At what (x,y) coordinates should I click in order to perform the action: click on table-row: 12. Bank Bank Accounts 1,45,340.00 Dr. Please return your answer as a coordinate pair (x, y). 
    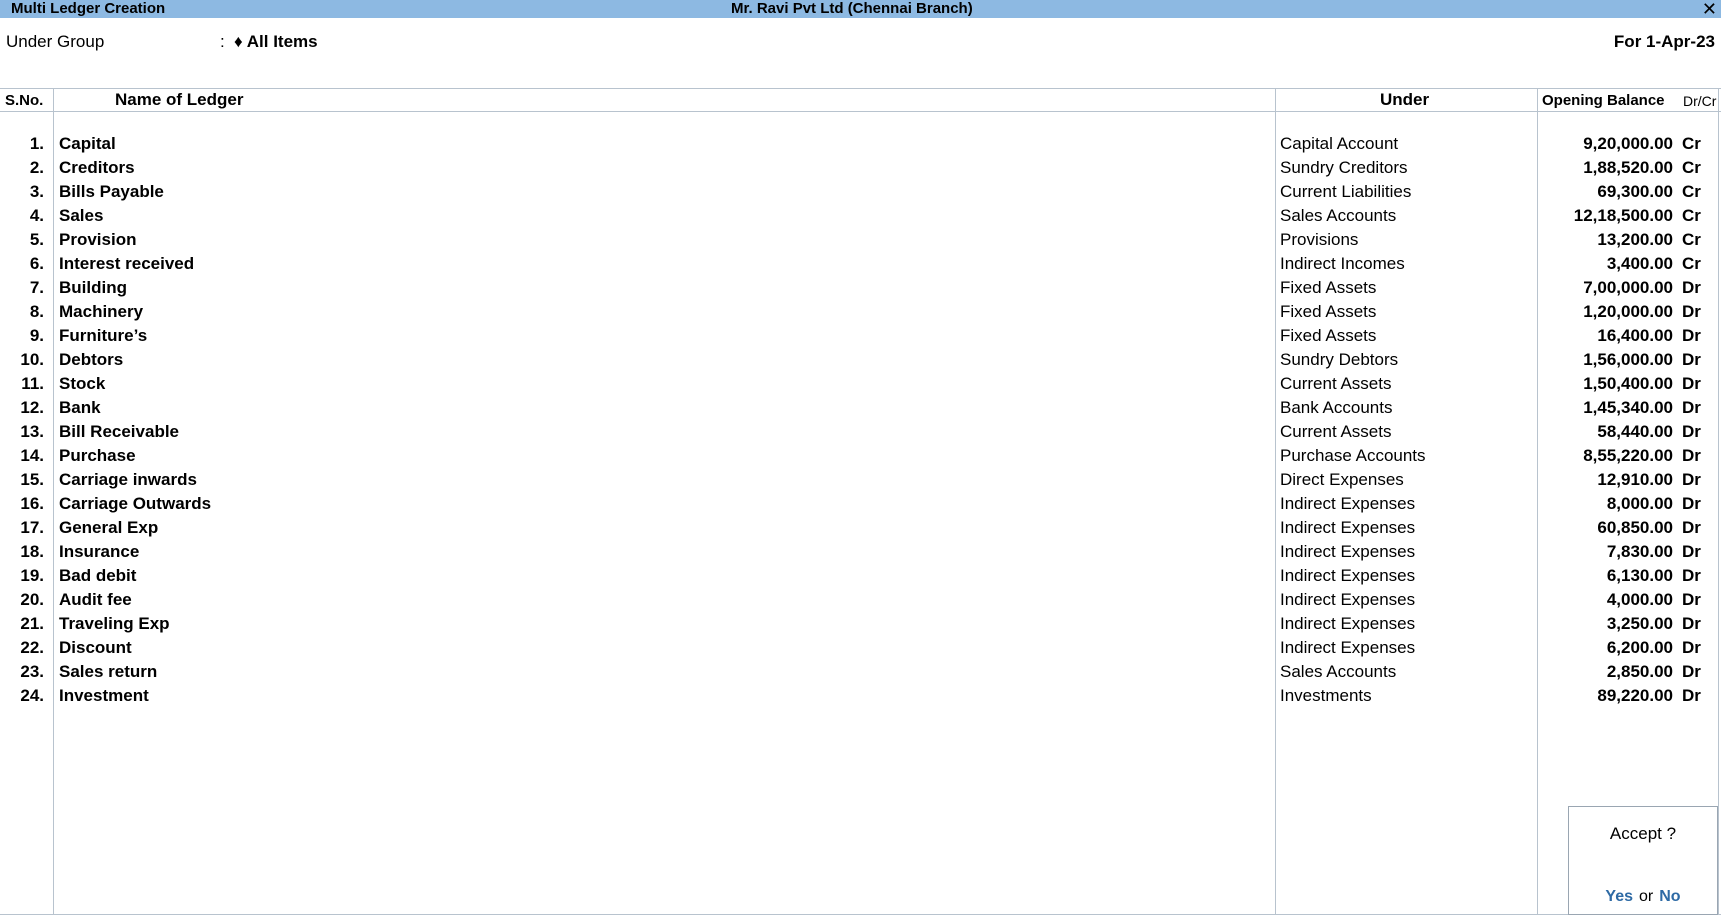
    Looking at the image, I should click on (860, 408).